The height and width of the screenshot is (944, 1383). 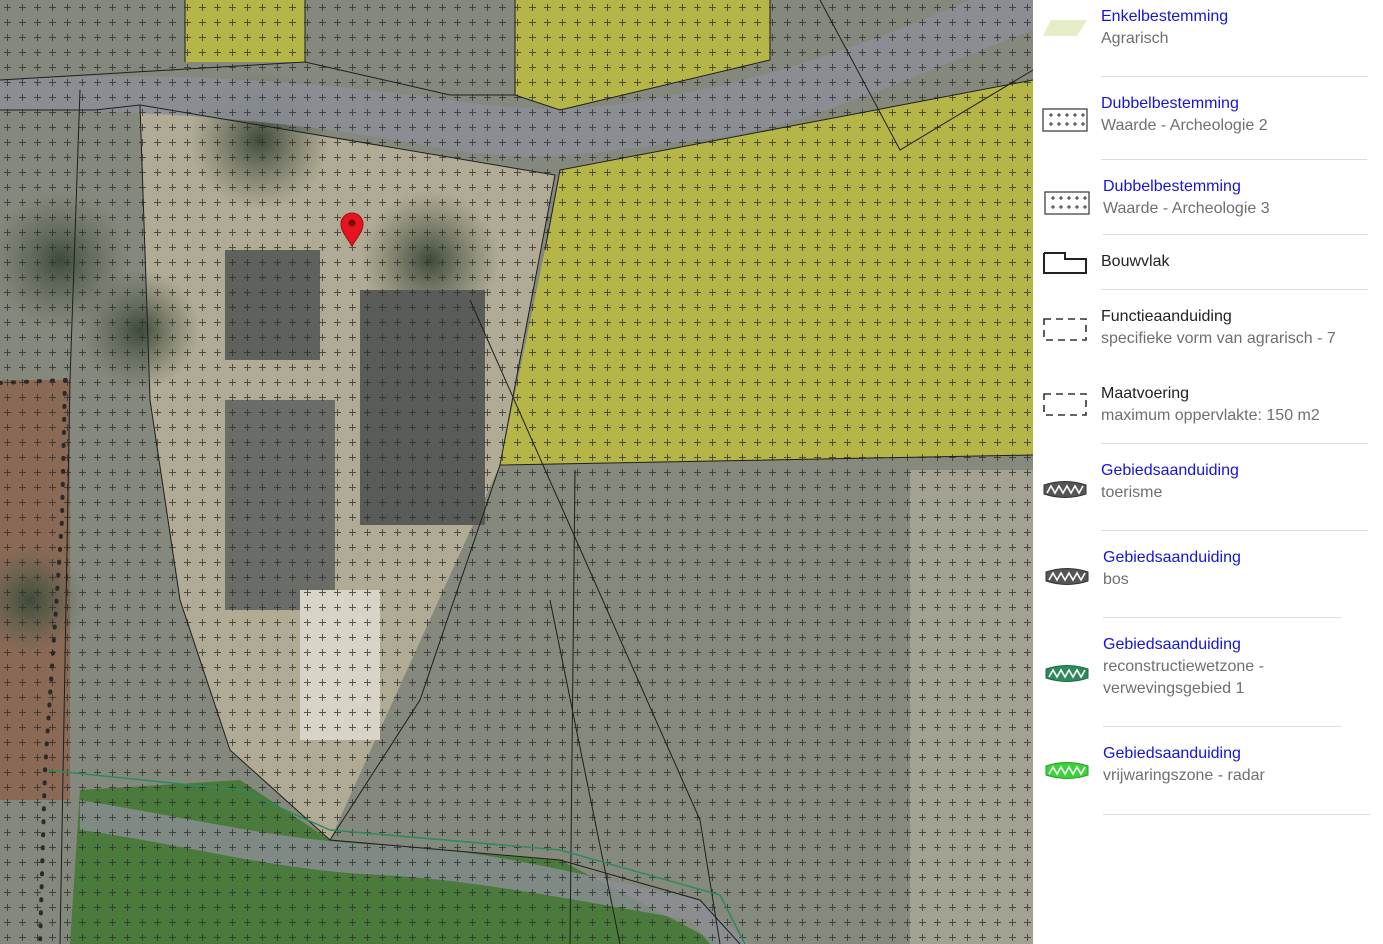 I want to click on legend-title: Maatvoering, so click(x=1145, y=393).